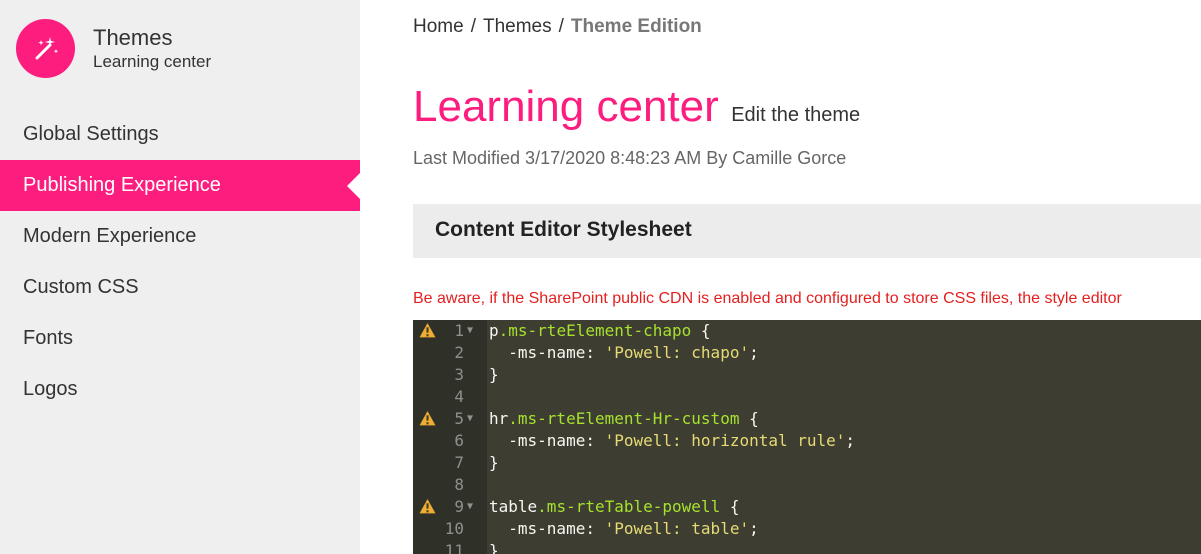 Image resolution: width=1201 pixels, height=554 pixels. Describe the element at coordinates (459, 506) in the screenshot. I see `line-number: 9` at that location.